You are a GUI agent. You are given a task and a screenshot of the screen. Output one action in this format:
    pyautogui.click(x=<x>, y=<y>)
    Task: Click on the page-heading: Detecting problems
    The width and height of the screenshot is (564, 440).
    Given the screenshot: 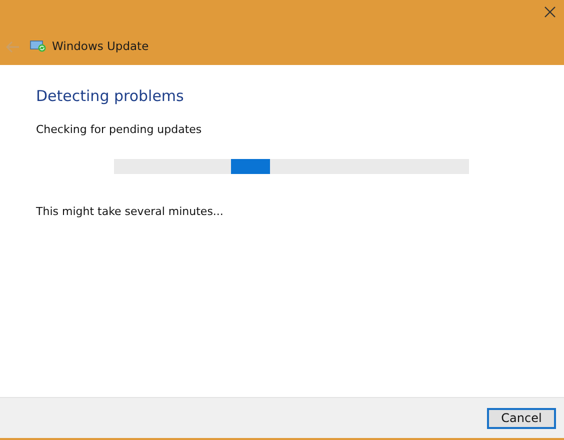 What is the action you would take?
    pyautogui.click(x=110, y=96)
    